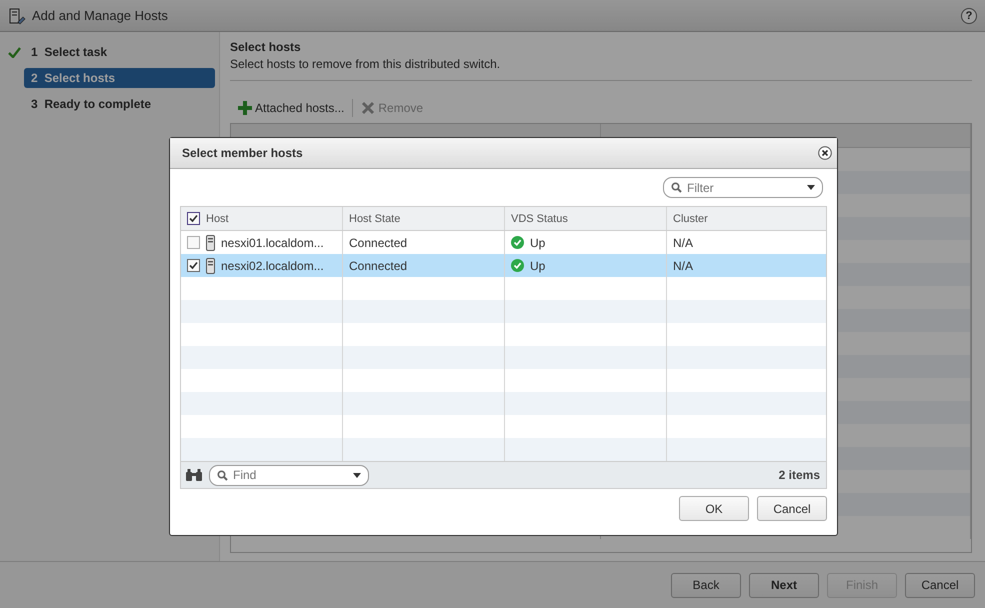 The width and height of the screenshot is (985, 608). Describe the element at coordinates (100, 15) in the screenshot. I see `window-title: Add and Manage Hosts` at that location.